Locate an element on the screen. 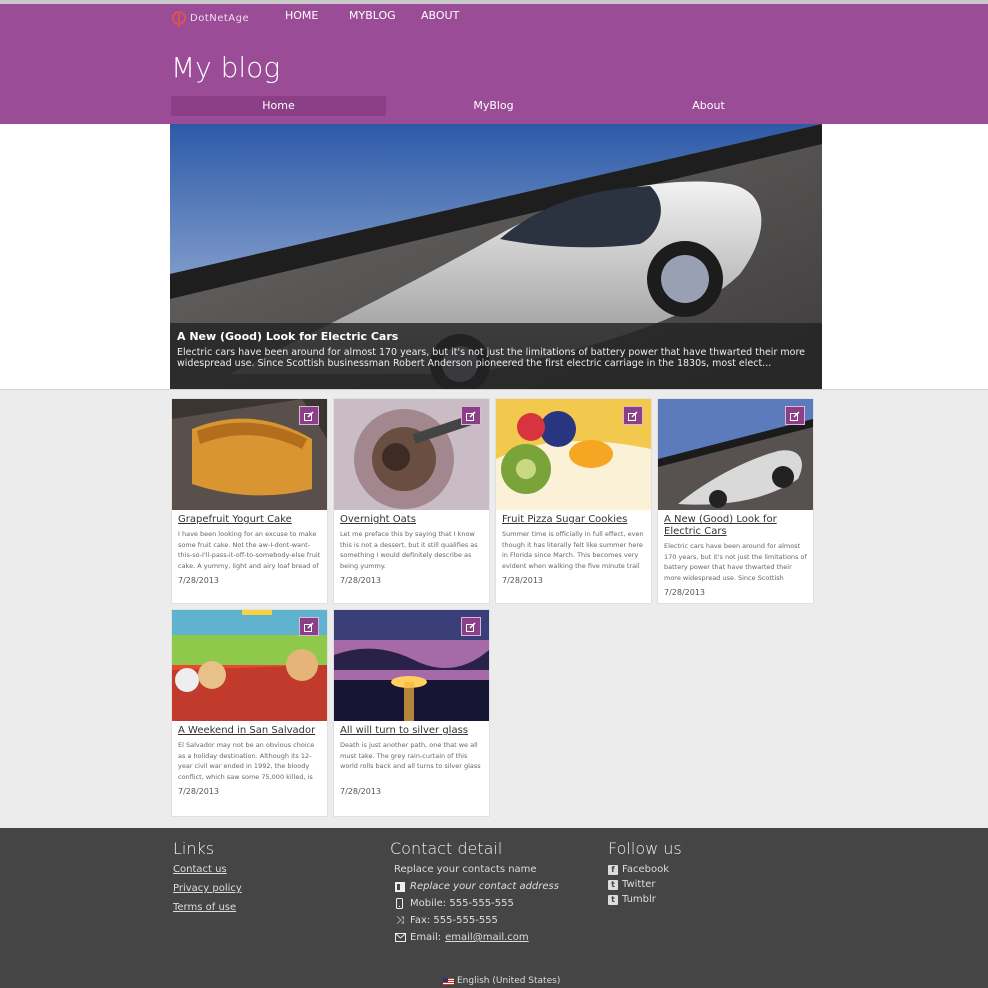 This screenshot has height=988, width=988. post-title: Fruit Pizza Sugar Cookies is located at coordinates (573, 520).